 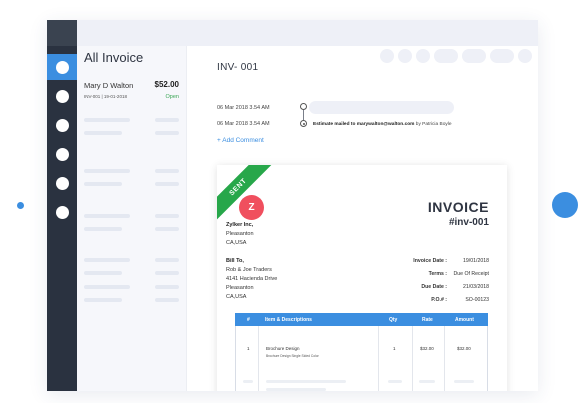 I want to click on col-header: Item & Descriptions, so click(x=288, y=319).